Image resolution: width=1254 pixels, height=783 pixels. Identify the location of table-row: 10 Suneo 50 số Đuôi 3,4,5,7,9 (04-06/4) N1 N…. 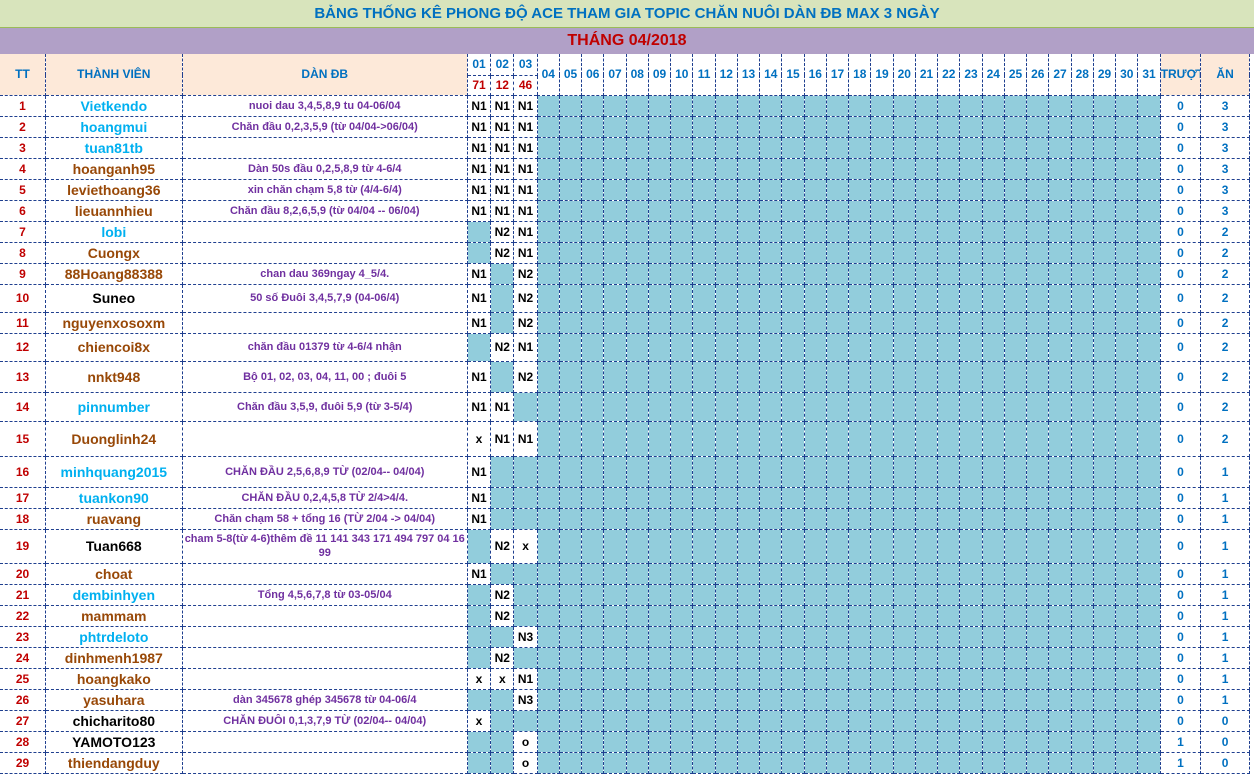
(625, 298).